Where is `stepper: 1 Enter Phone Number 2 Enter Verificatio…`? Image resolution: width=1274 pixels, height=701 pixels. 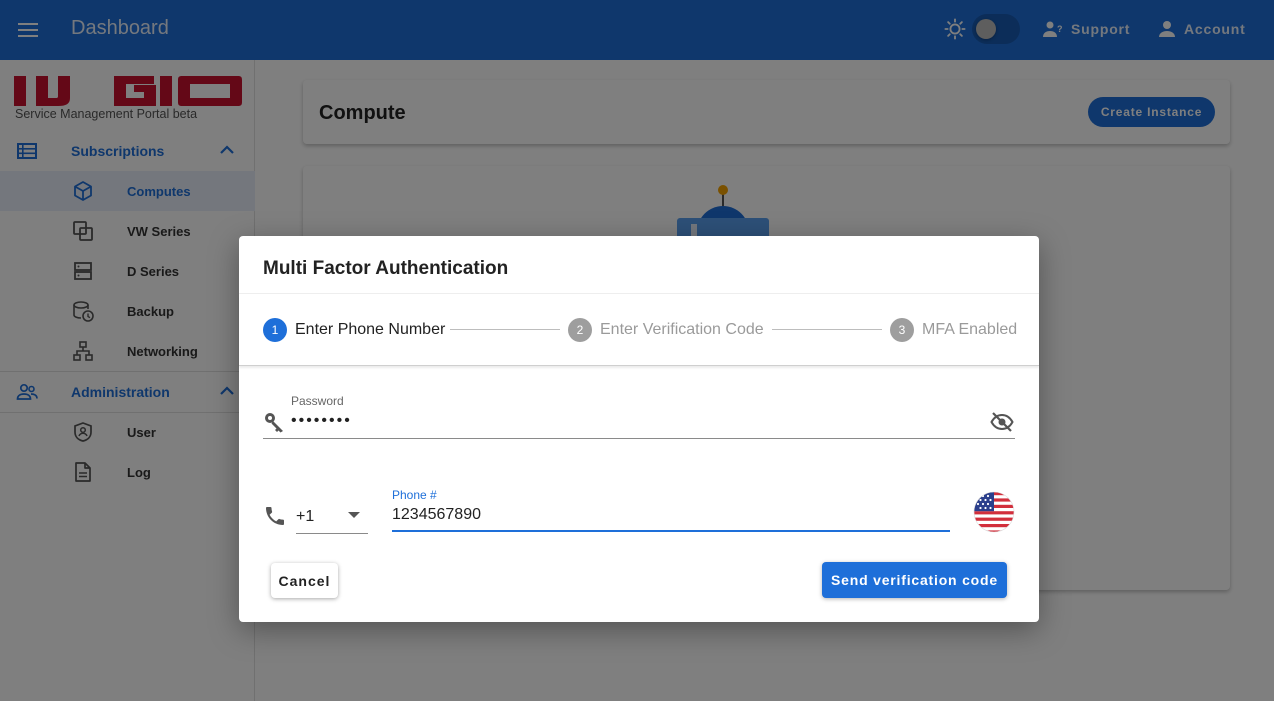 stepper: 1 Enter Phone Number 2 Enter Verificatio… is located at coordinates (639, 330).